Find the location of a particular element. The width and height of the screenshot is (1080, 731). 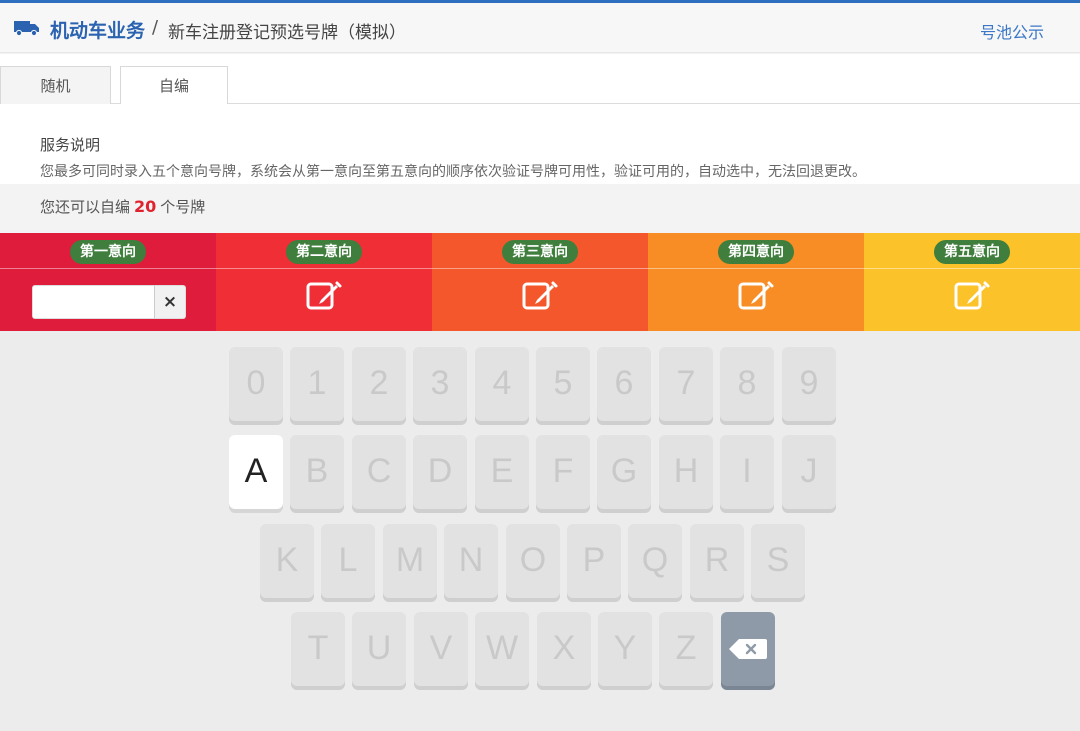

key-q: Q is located at coordinates (655, 561).